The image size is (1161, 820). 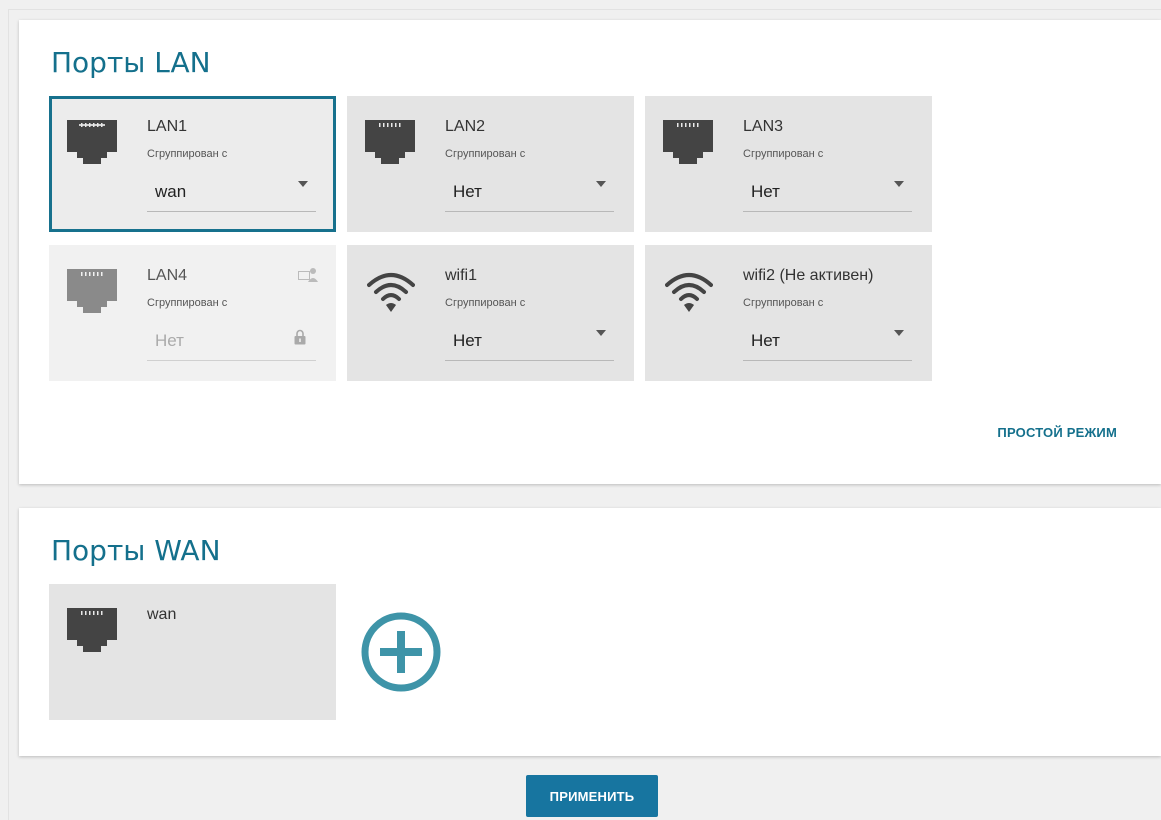 What do you see at coordinates (308, 275) in the screenshot?
I see `user-device-icon` at bounding box center [308, 275].